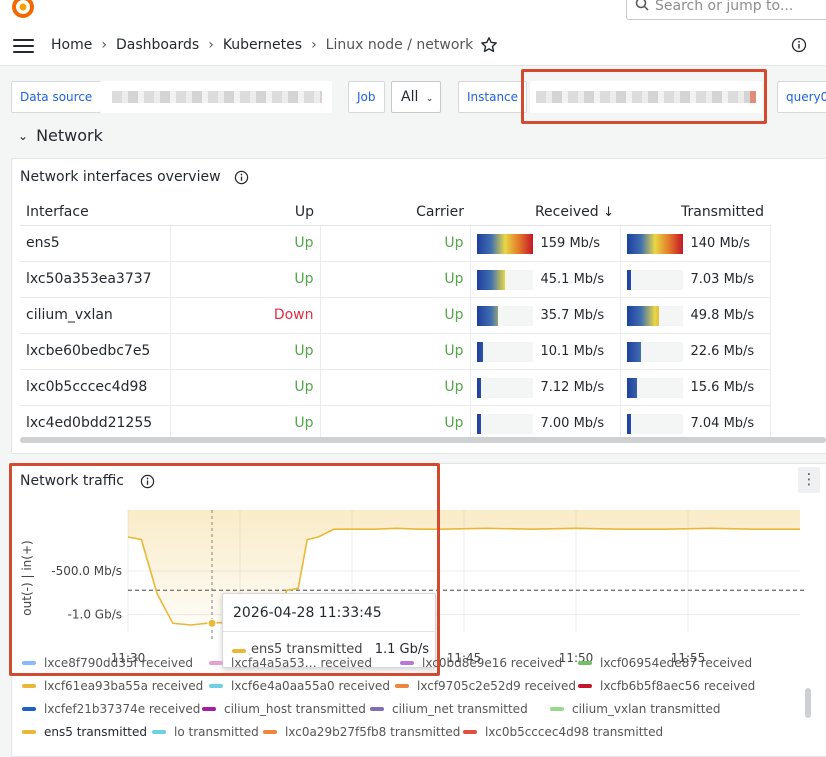 The image size is (826, 757). I want to click on legend-item: lo transmitted, so click(205, 732).